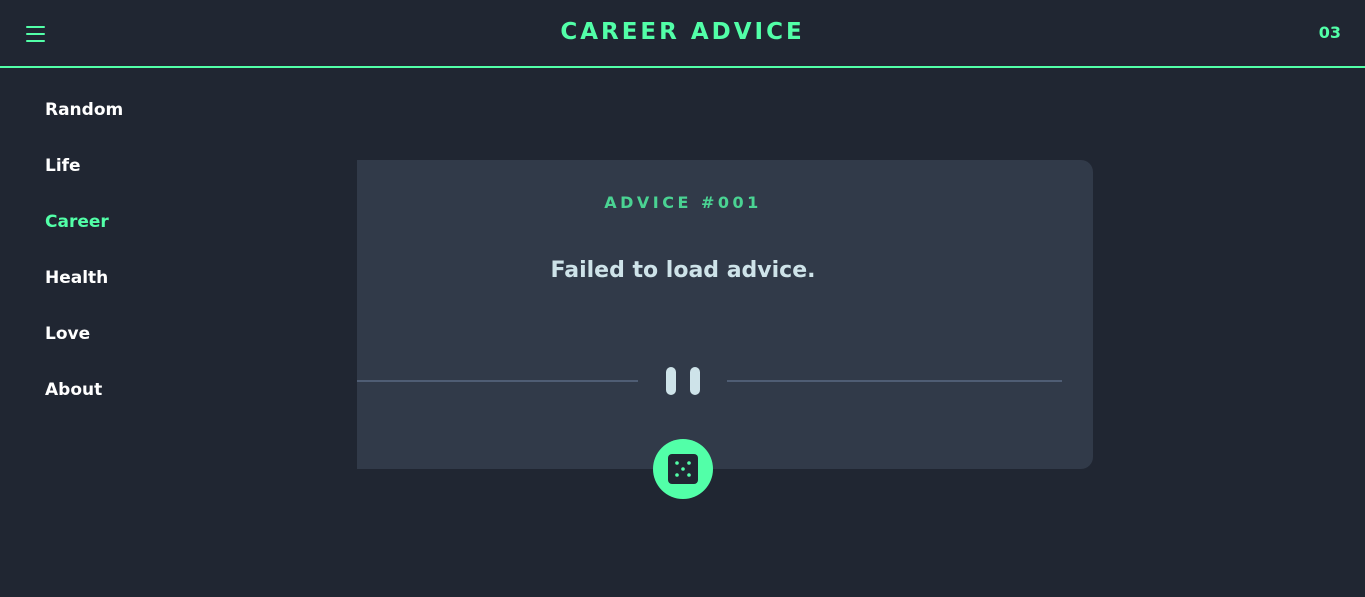 Image resolution: width=1365 pixels, height=597 pixels. Describe the element at coordinates (84, 292) in the screenshot. I see `sidebar-item-health: Health` at that location.